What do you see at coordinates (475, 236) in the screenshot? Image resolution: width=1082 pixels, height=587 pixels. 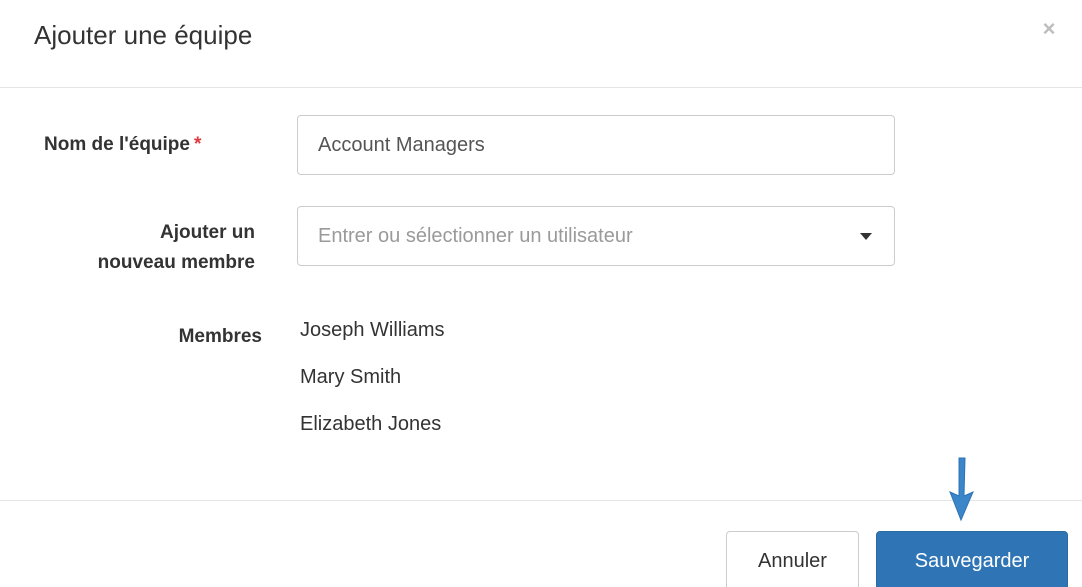 I see `add-member-placeholder: Entrer ou sélectionner un utilisateur` at bounding box center [475, 236].